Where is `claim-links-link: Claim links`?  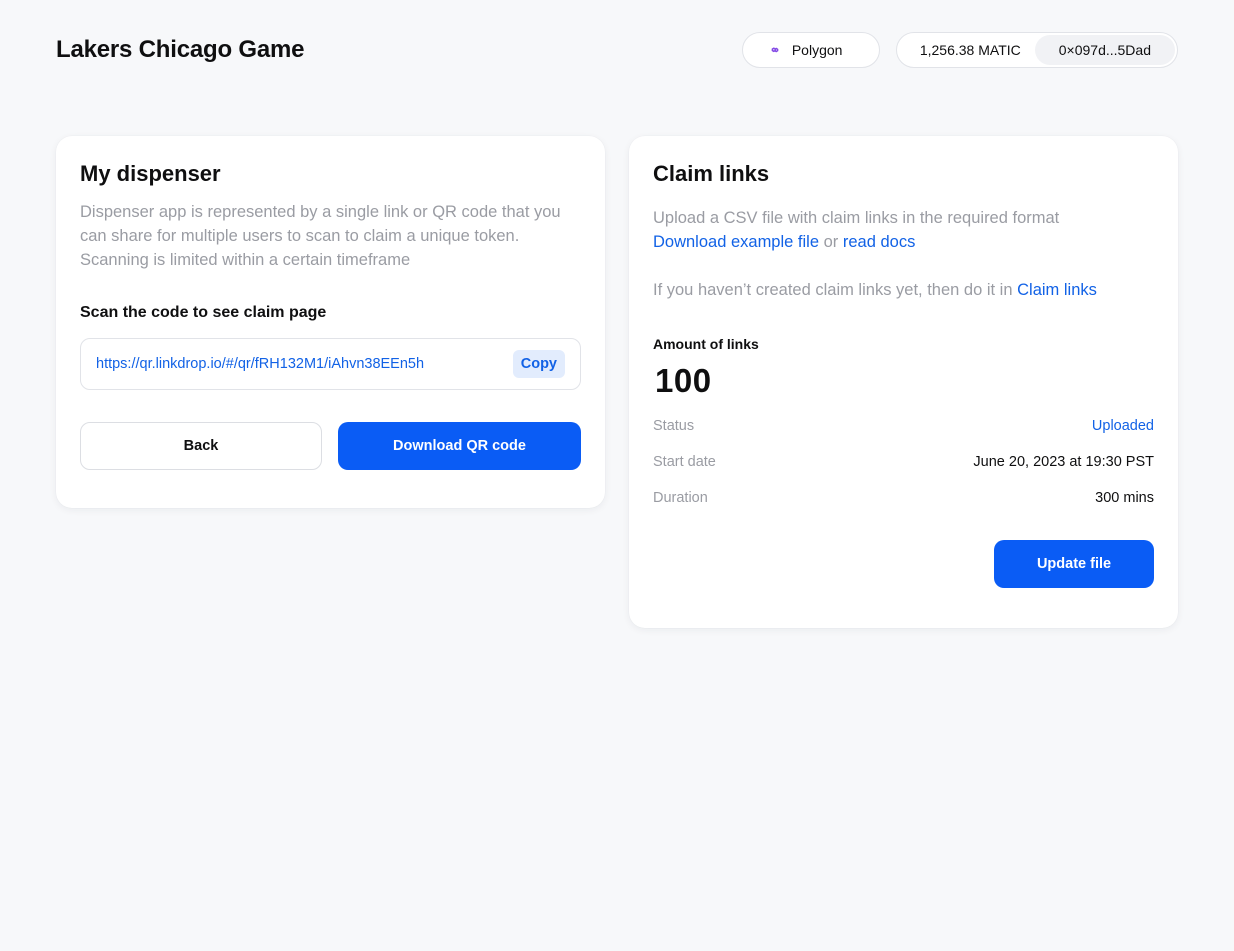 claim-links-link: Claim links is located at coordinates (1057, 290).